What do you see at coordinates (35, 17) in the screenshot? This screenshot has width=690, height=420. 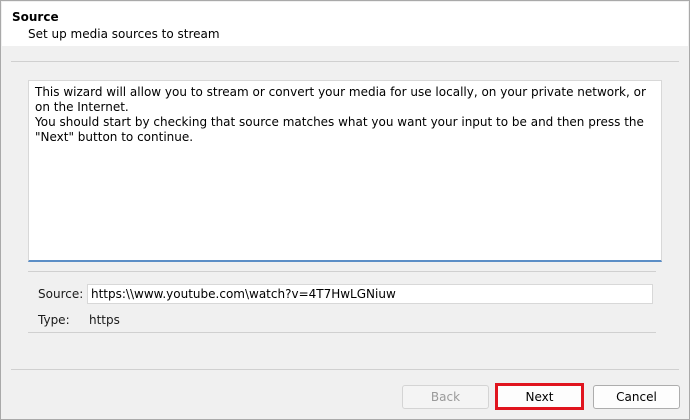 I see `header-title: Source` at bounding box center [35, 17].